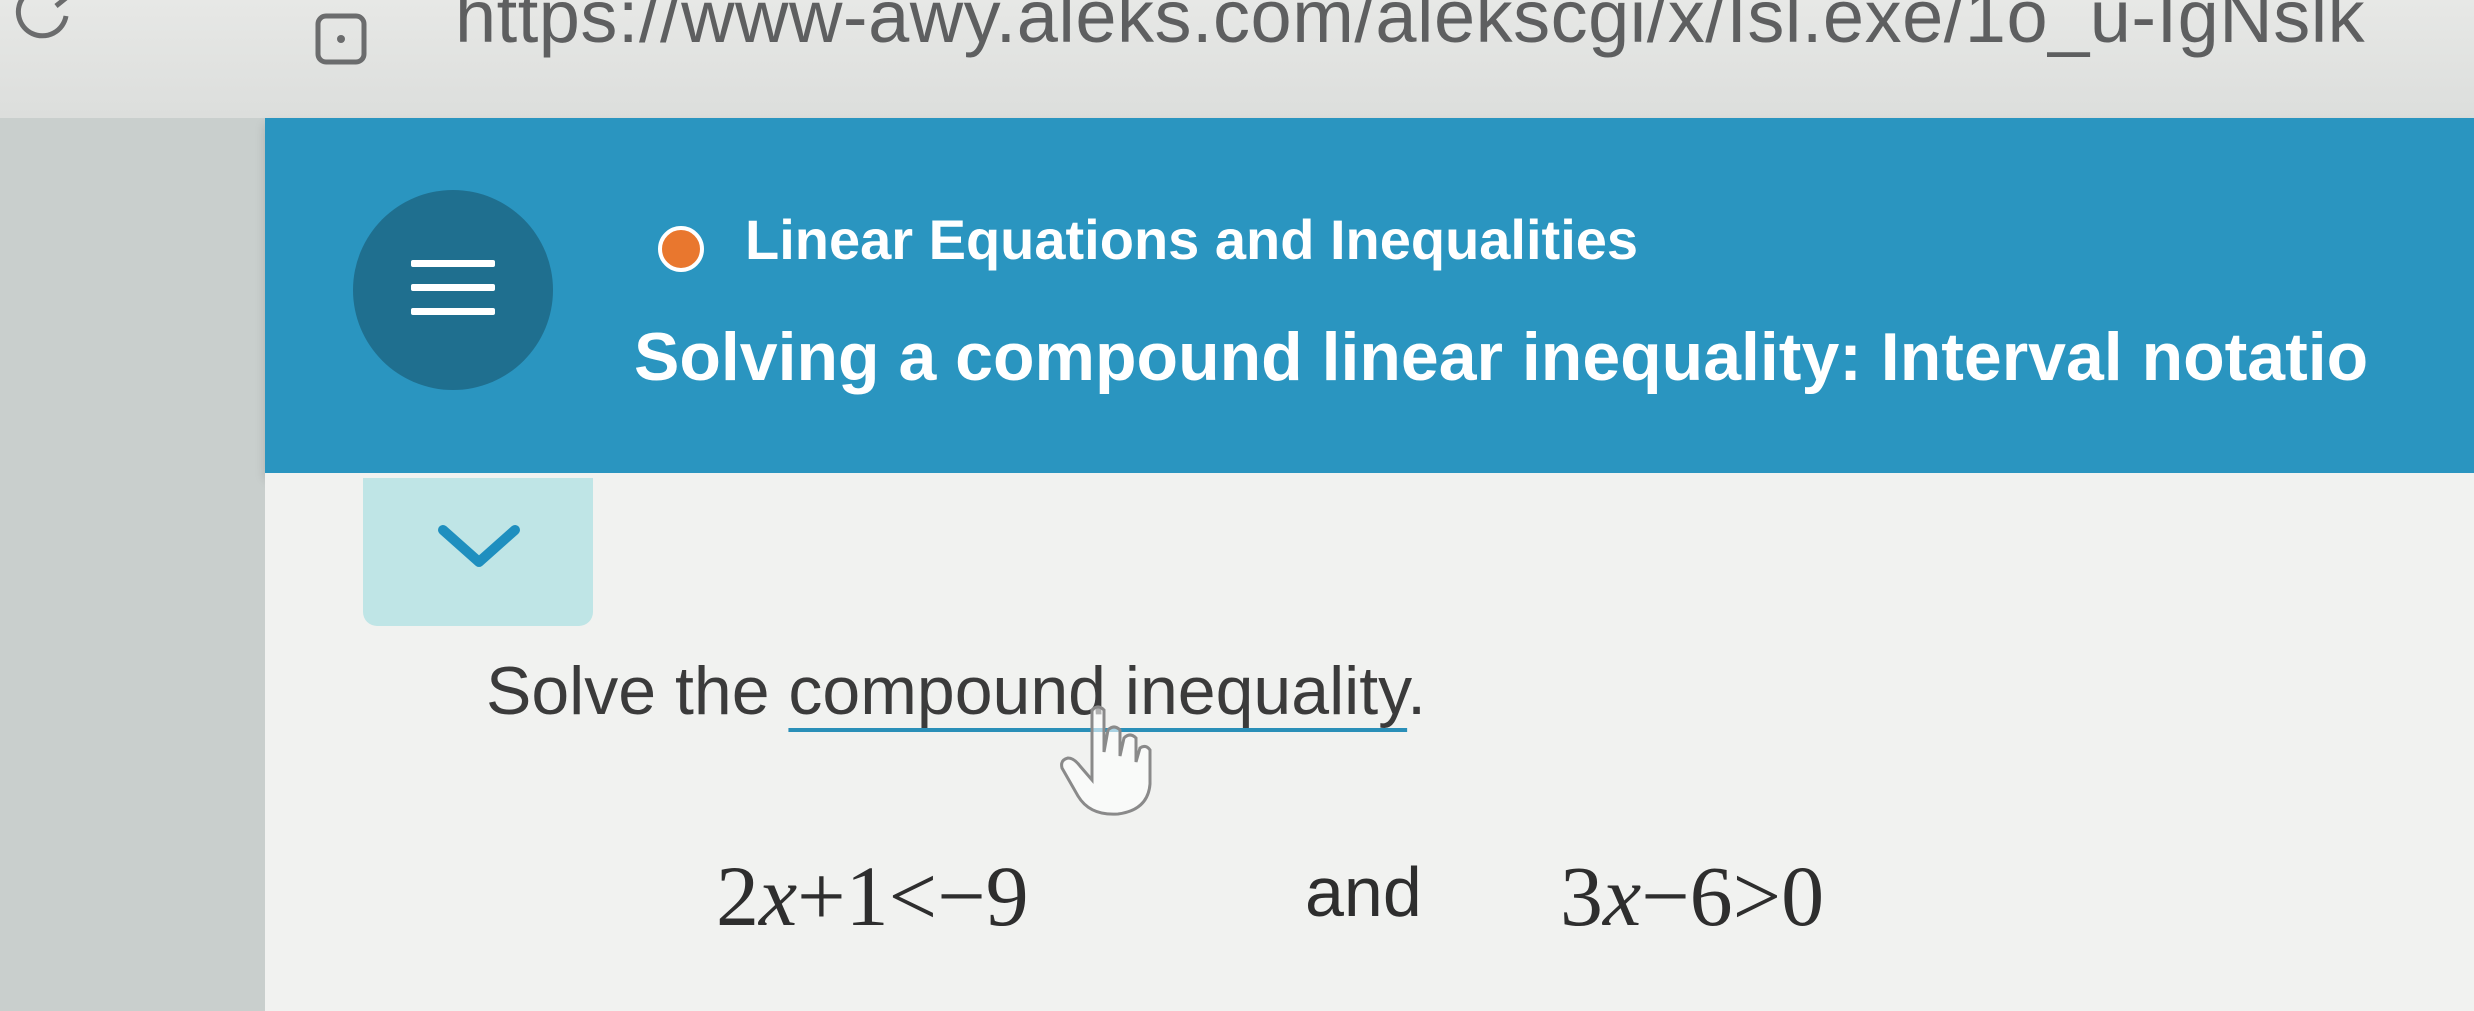  Describe the element at coordinates (479, 546) in the screenshot. I see `chevron-down-icon` at that location.